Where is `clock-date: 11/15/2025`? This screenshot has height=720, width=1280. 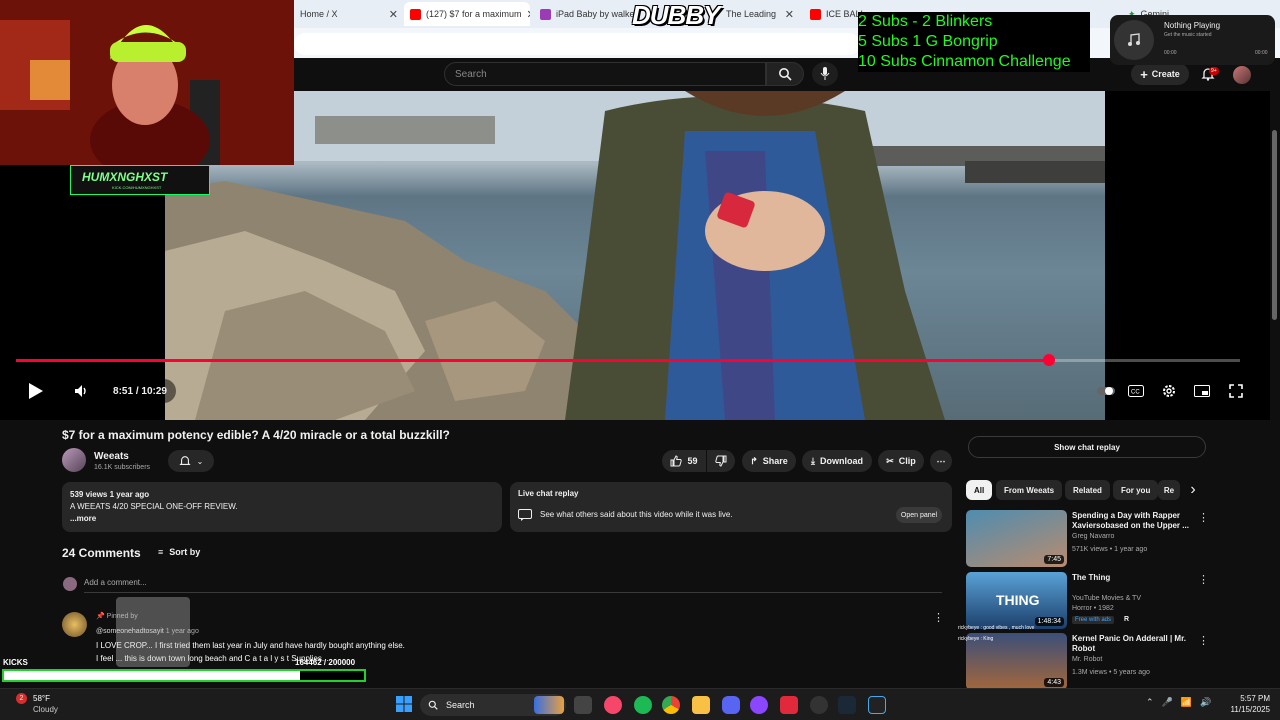 clock-date: 11/15/2025 is located at coordinates (1250, 709).